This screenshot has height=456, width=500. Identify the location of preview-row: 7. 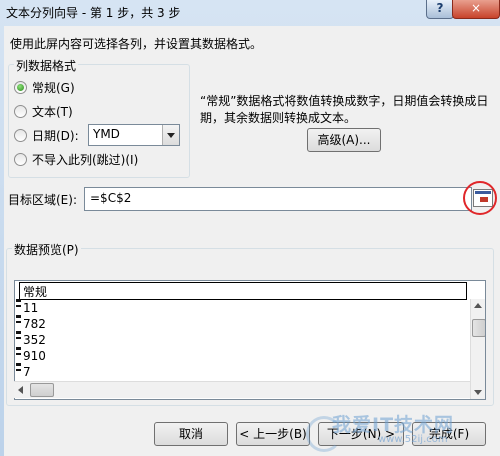
(27, 372).